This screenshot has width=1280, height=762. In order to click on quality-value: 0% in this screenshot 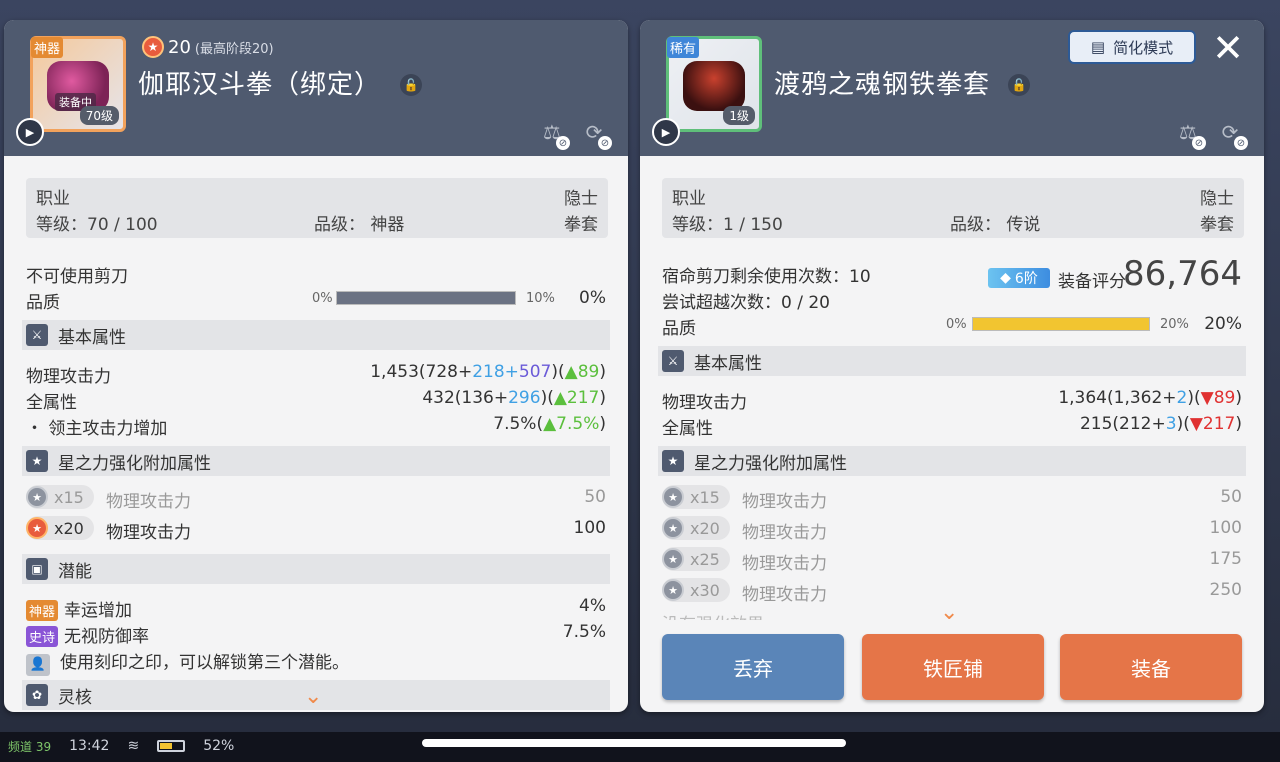, I will do `click(592, 298)`.